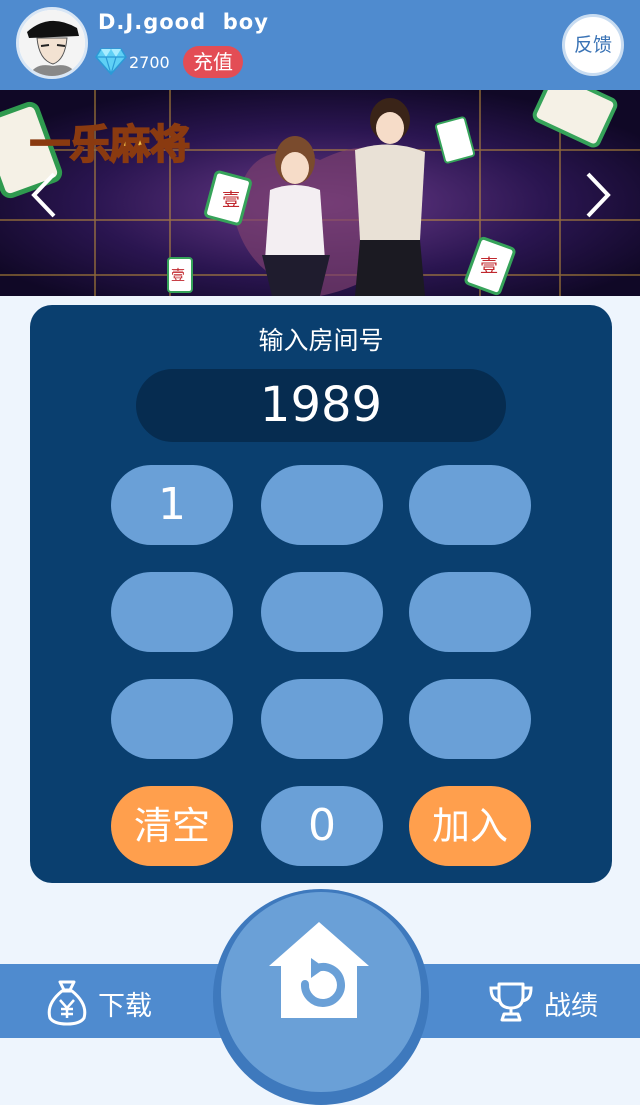  What do you see at coordinates (321, 340) in the screenshot?
I see `panel-title: 输入房间号` at bounding box center [321, 340].